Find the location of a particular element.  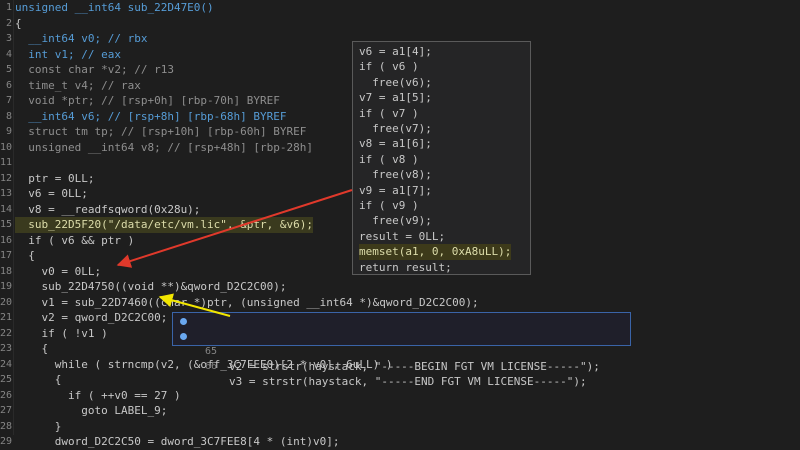

annotation-arrows is located at coordinates (234, 253).